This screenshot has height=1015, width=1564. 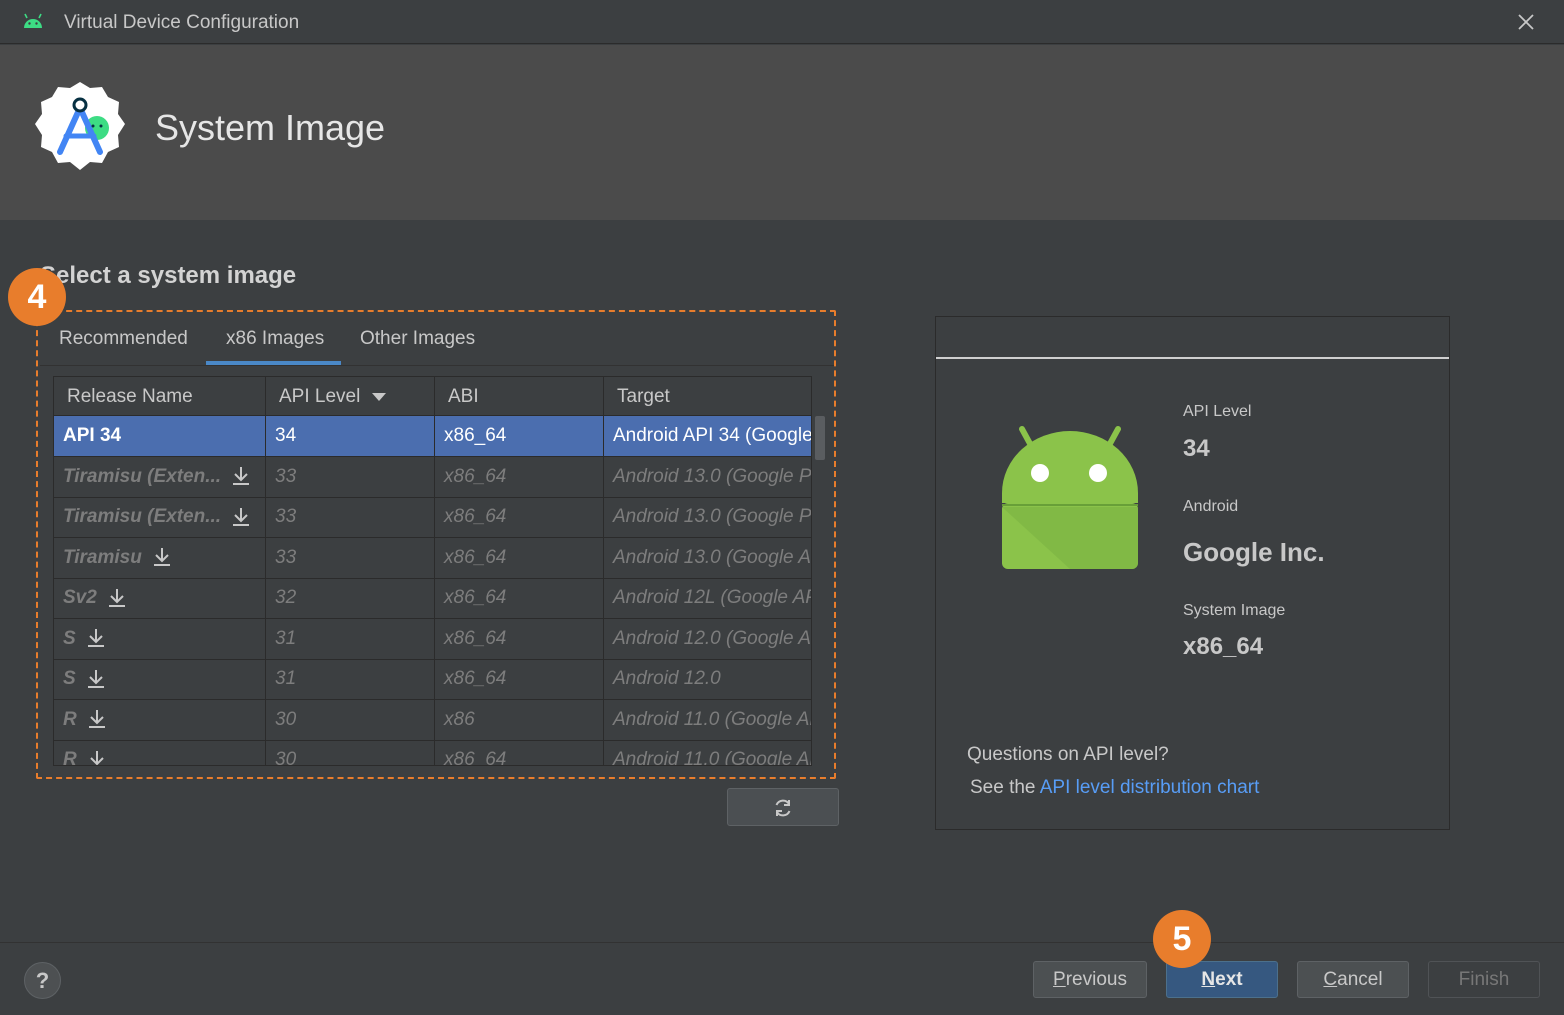 I want to click on scrollbar-thumb, so click(x=820, y=438).